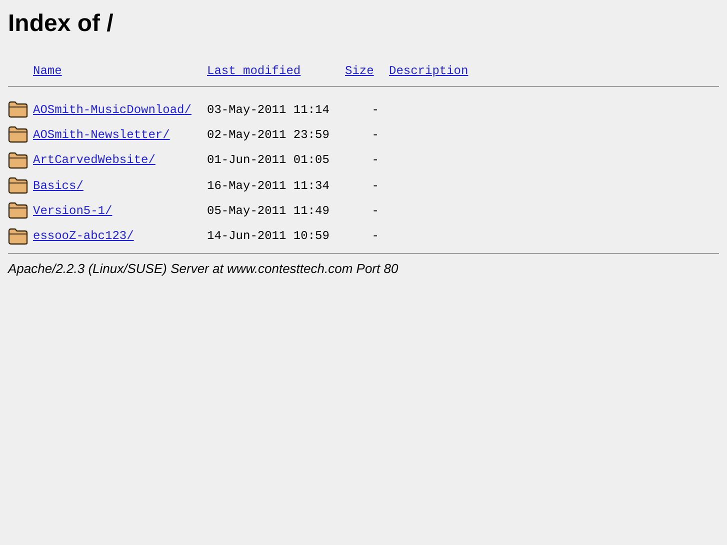 The width and height of the screenshot is (727, 545). What do you see at coordinates (254, 71) in the screenshot?
I see `column-header-link: Last modified` at bounding box center [254, 71].